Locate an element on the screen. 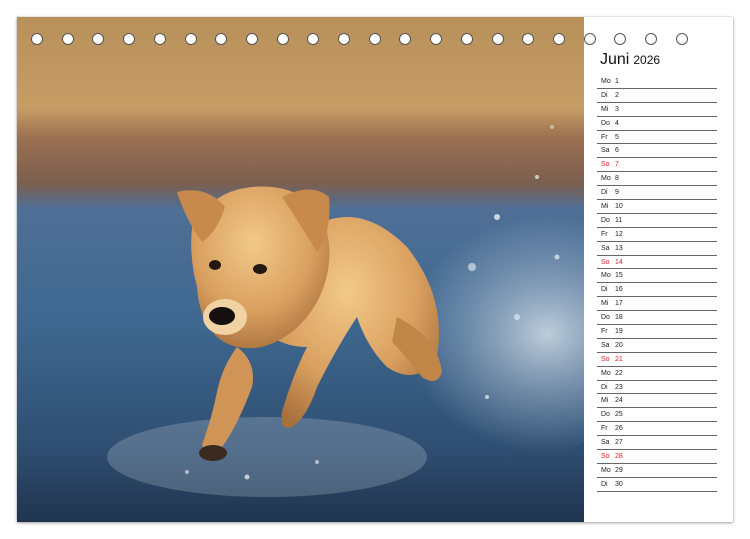 This screenshot has height=539, width=750. day-number: 15 is located at coordinates (619, 276).